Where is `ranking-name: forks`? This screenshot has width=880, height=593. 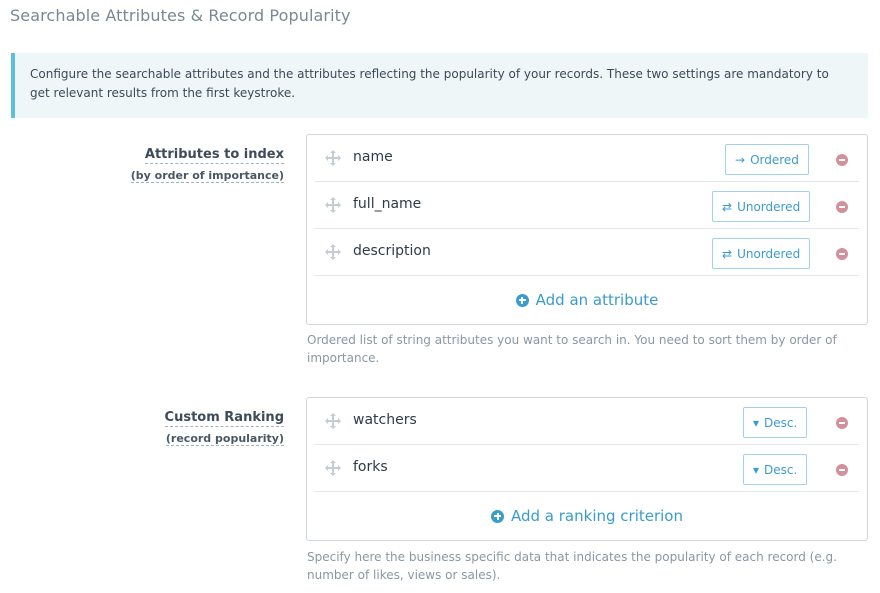 ranking-name: forks is located at coordinates (370, 467).